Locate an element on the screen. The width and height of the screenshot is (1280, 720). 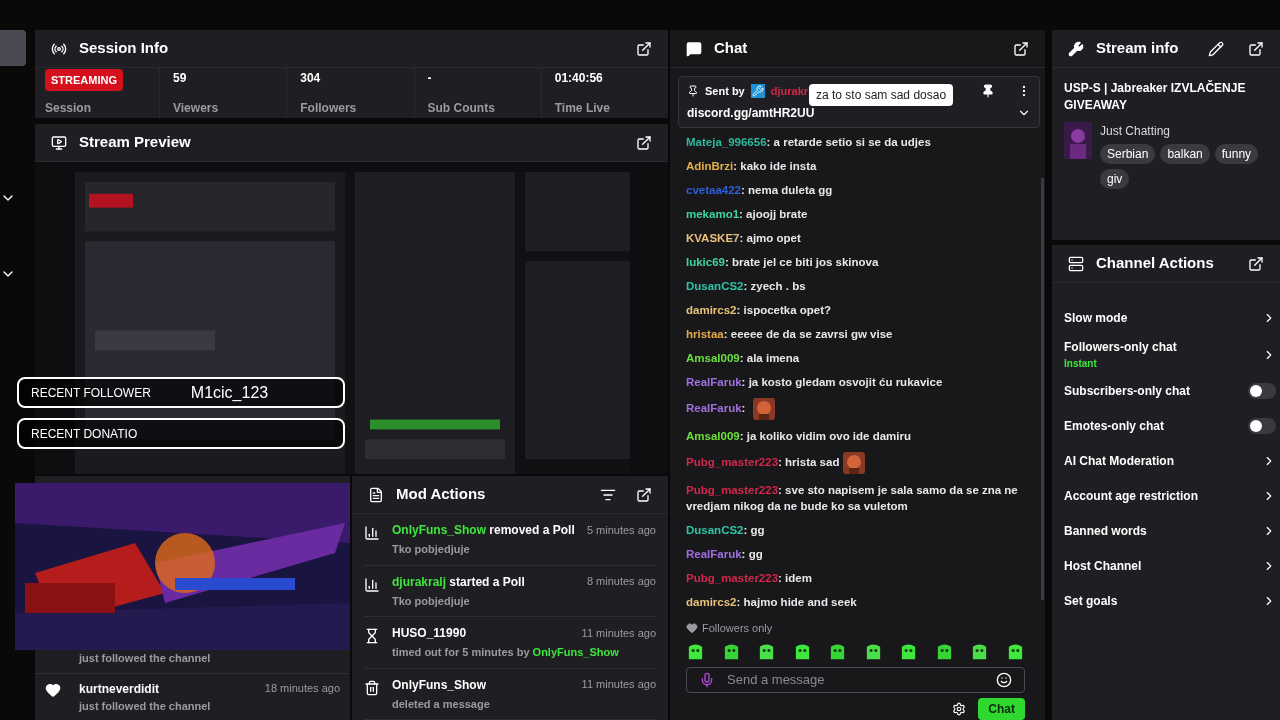
wrench-icon is located at coordinates (1076, 48).